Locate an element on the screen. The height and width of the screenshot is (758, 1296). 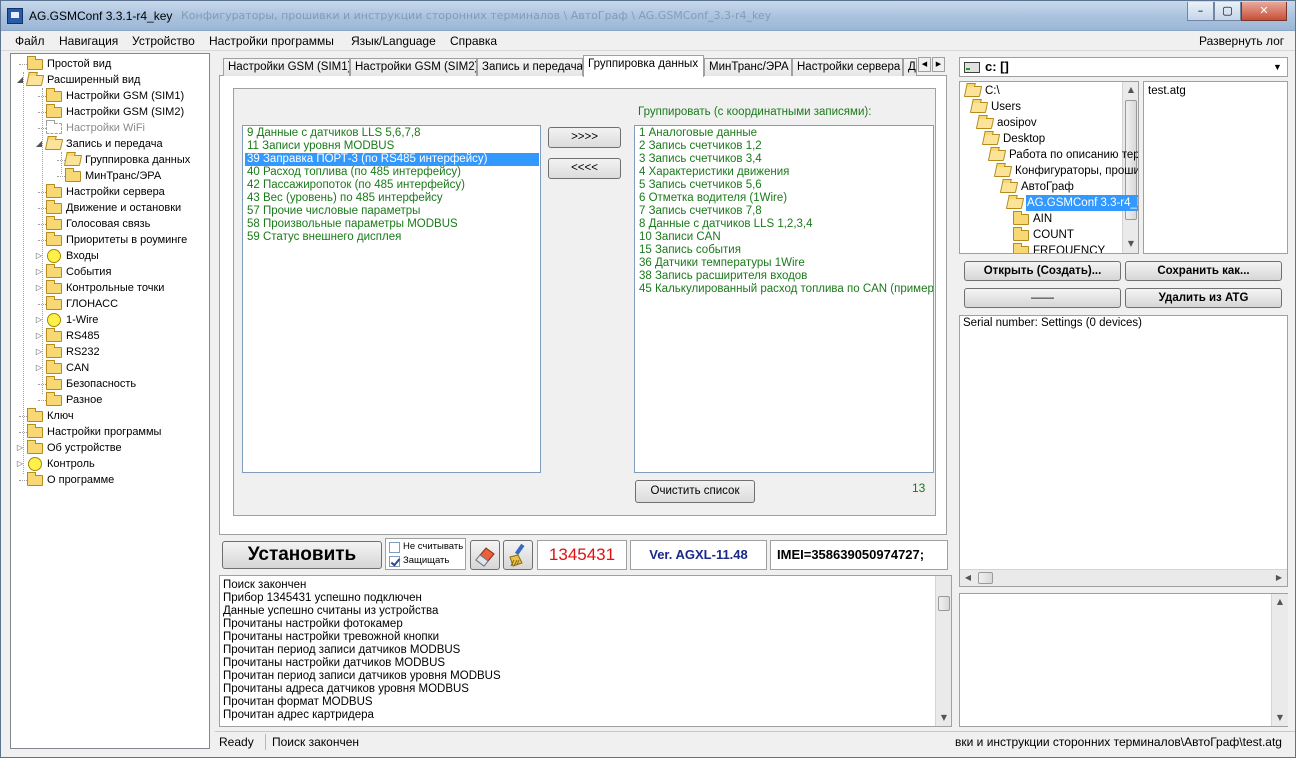
menu-navigation: Навигация is located at coordinates (88, 41).